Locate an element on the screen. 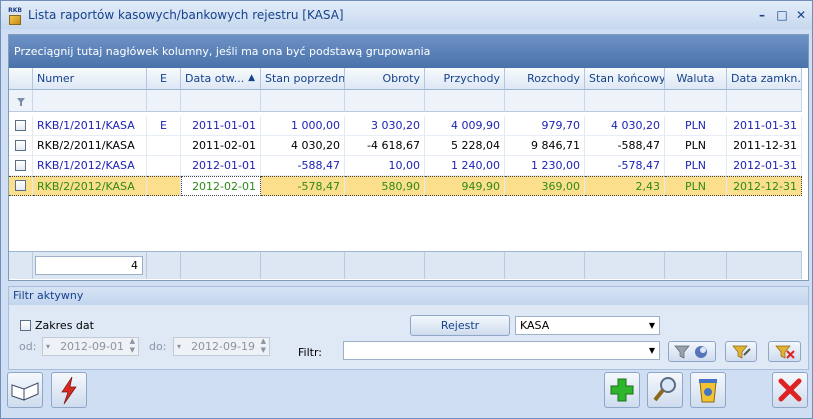 The image size is (813, 419). filtr-input: ▼ is located at coordinates (501, 350).